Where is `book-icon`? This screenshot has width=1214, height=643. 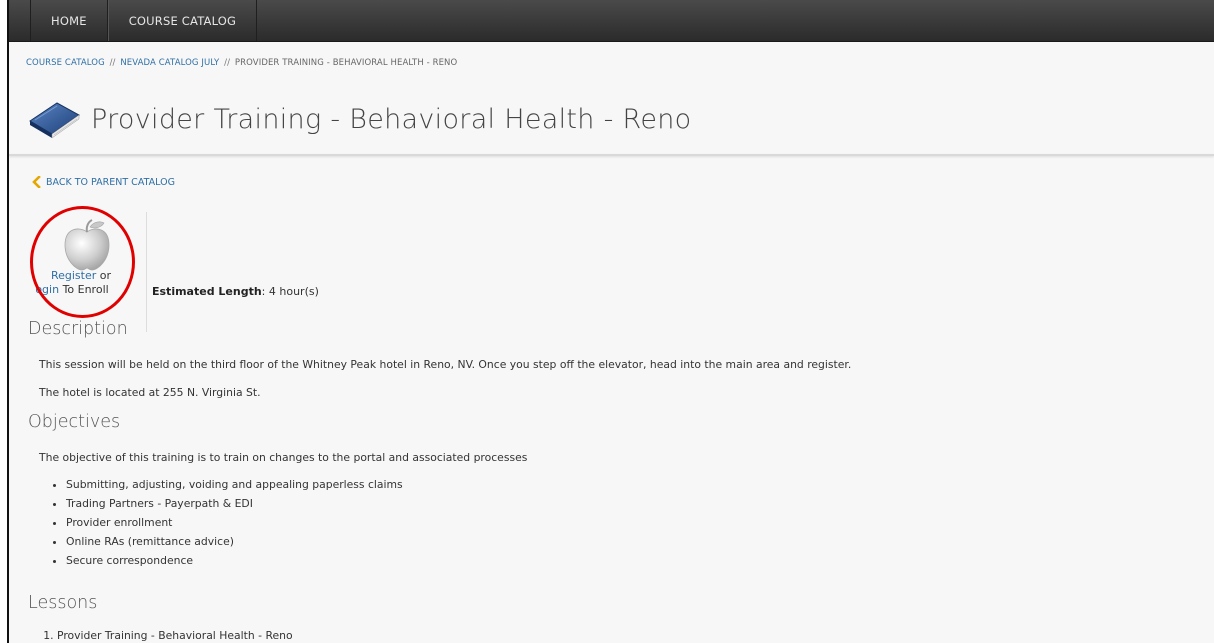 book-icon is located at coordinates (54, 120).